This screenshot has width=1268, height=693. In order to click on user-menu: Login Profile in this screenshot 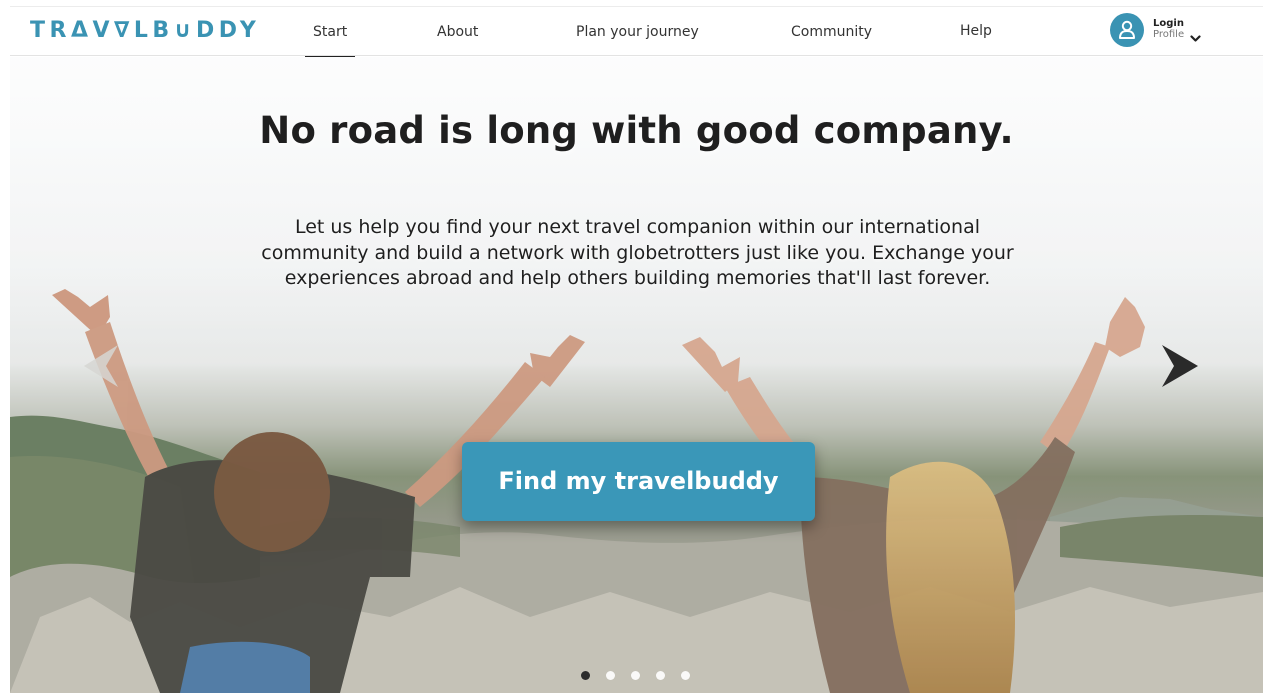, I will do `click(1160, 30)`.